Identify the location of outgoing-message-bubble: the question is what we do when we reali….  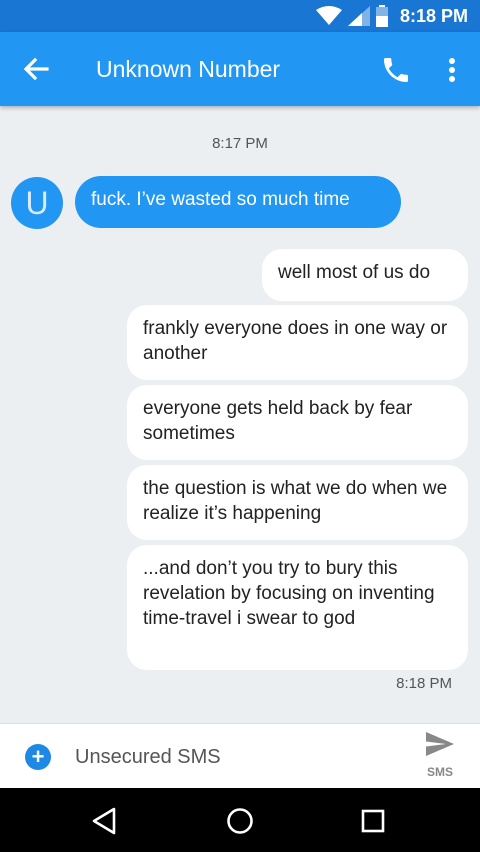
(297, 502).